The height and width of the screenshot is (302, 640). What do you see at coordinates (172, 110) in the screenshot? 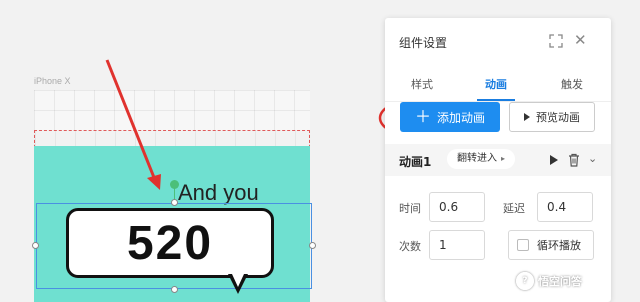
I see `status-bar-guide` at bounding box center [172, 110].